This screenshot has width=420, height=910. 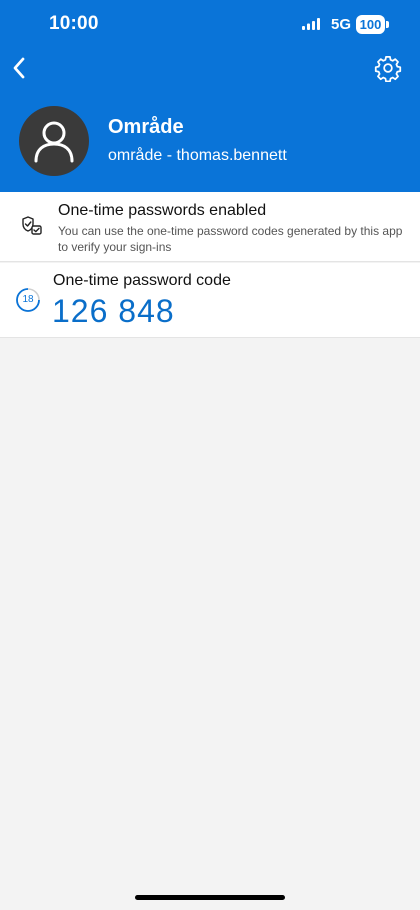 I want to click on home-indicator, so click(x=210, y=897).